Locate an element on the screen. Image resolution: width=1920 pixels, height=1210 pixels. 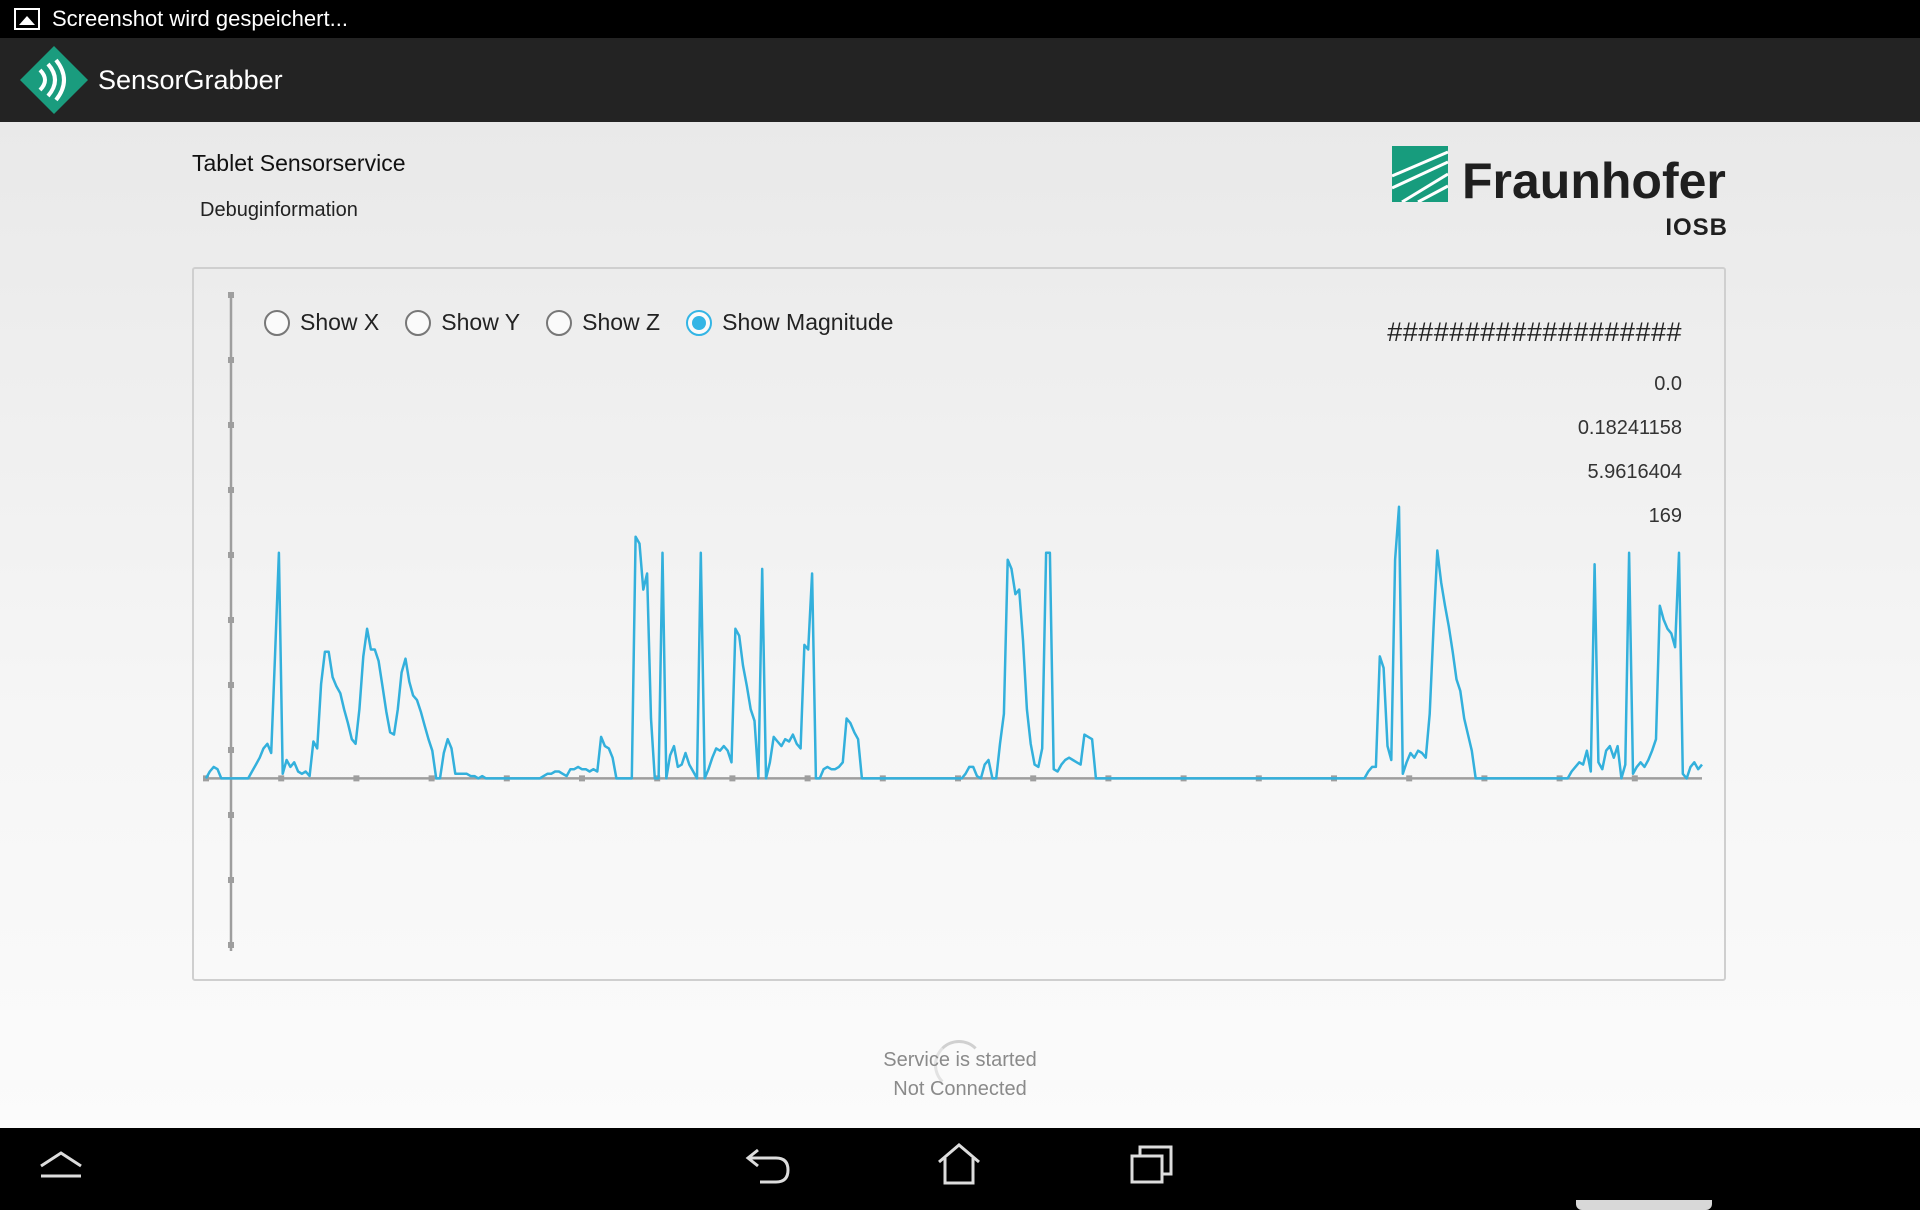
navigation-bar is located at coordinates (960, 1164).